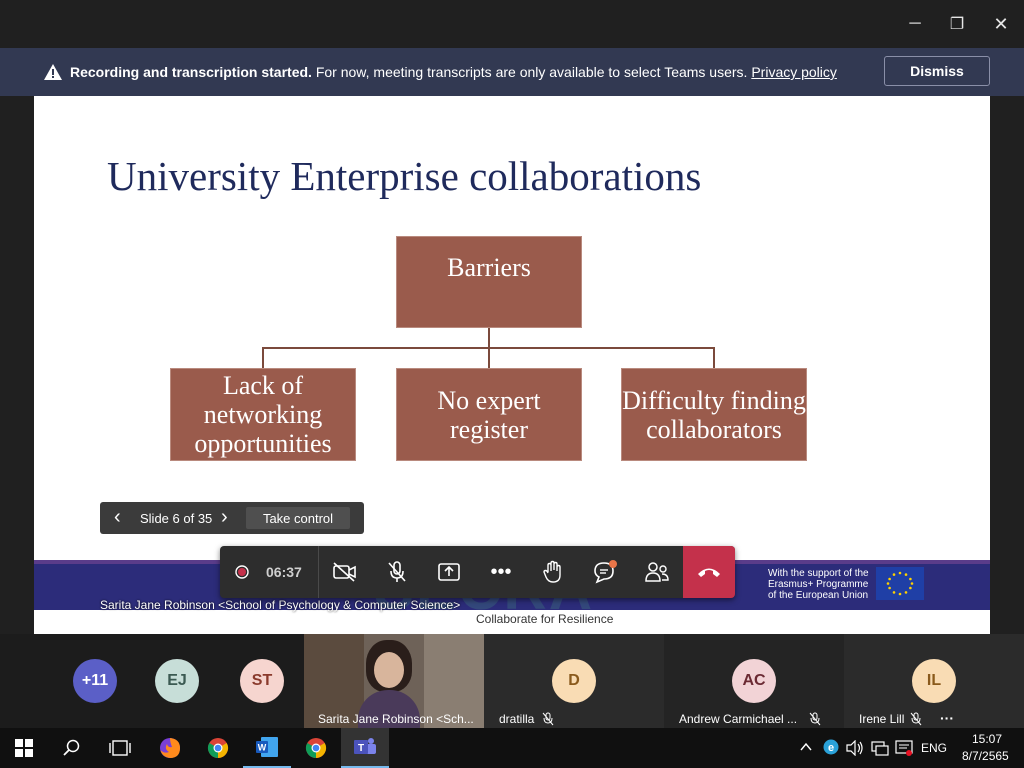  I want to click on participant-avatar: IL, so click(934, 681).